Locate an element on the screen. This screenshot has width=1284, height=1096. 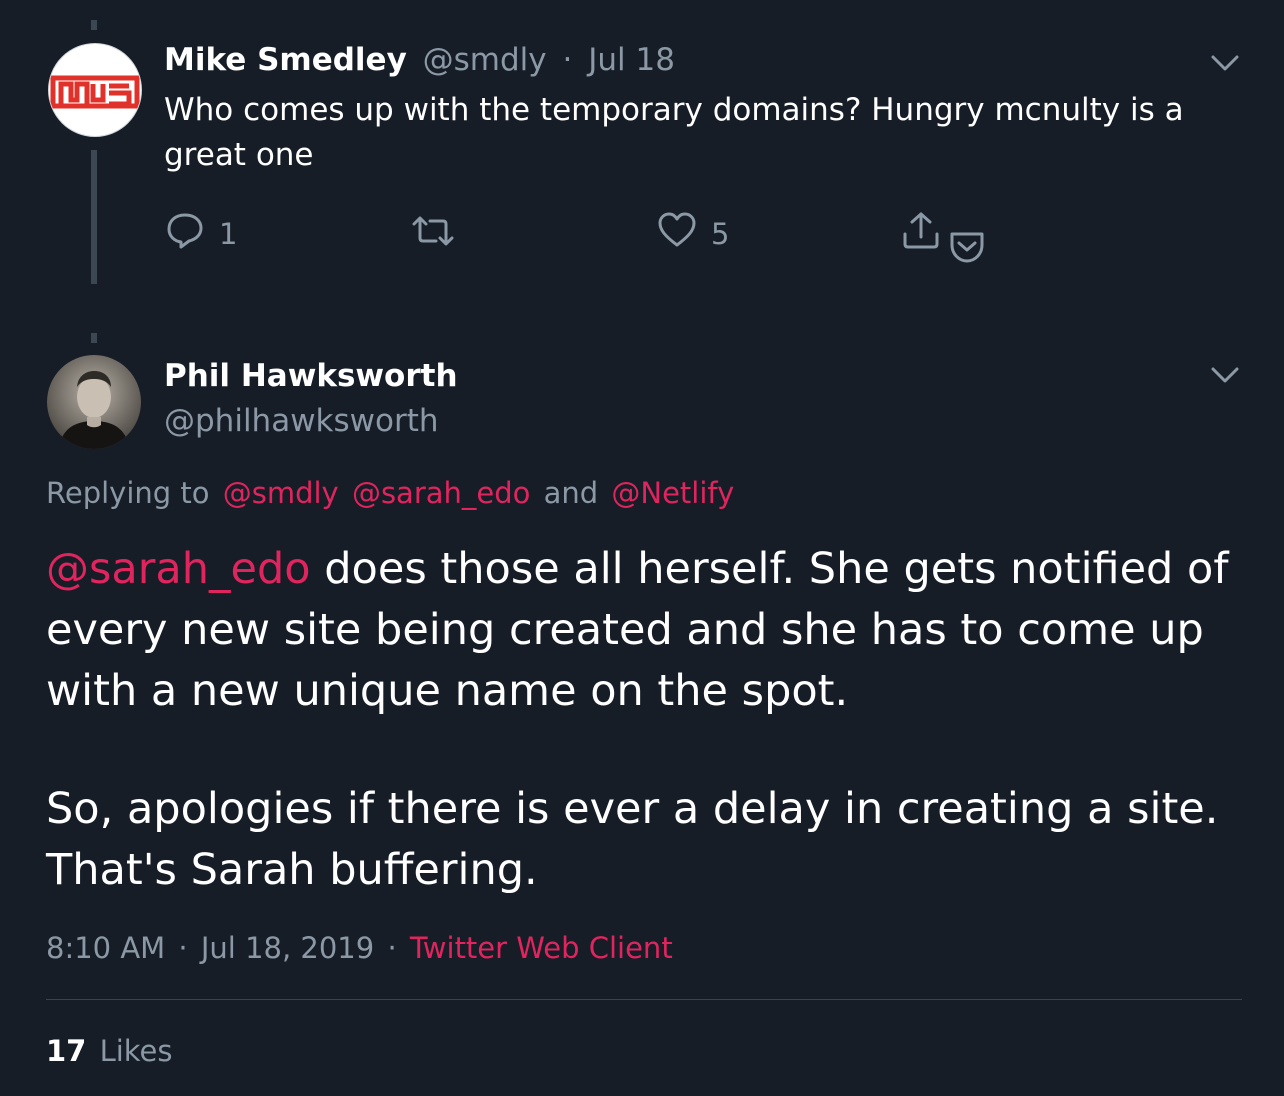
tweet-full-date: Jul 18, 2019 is located at coordinates (287, 948).